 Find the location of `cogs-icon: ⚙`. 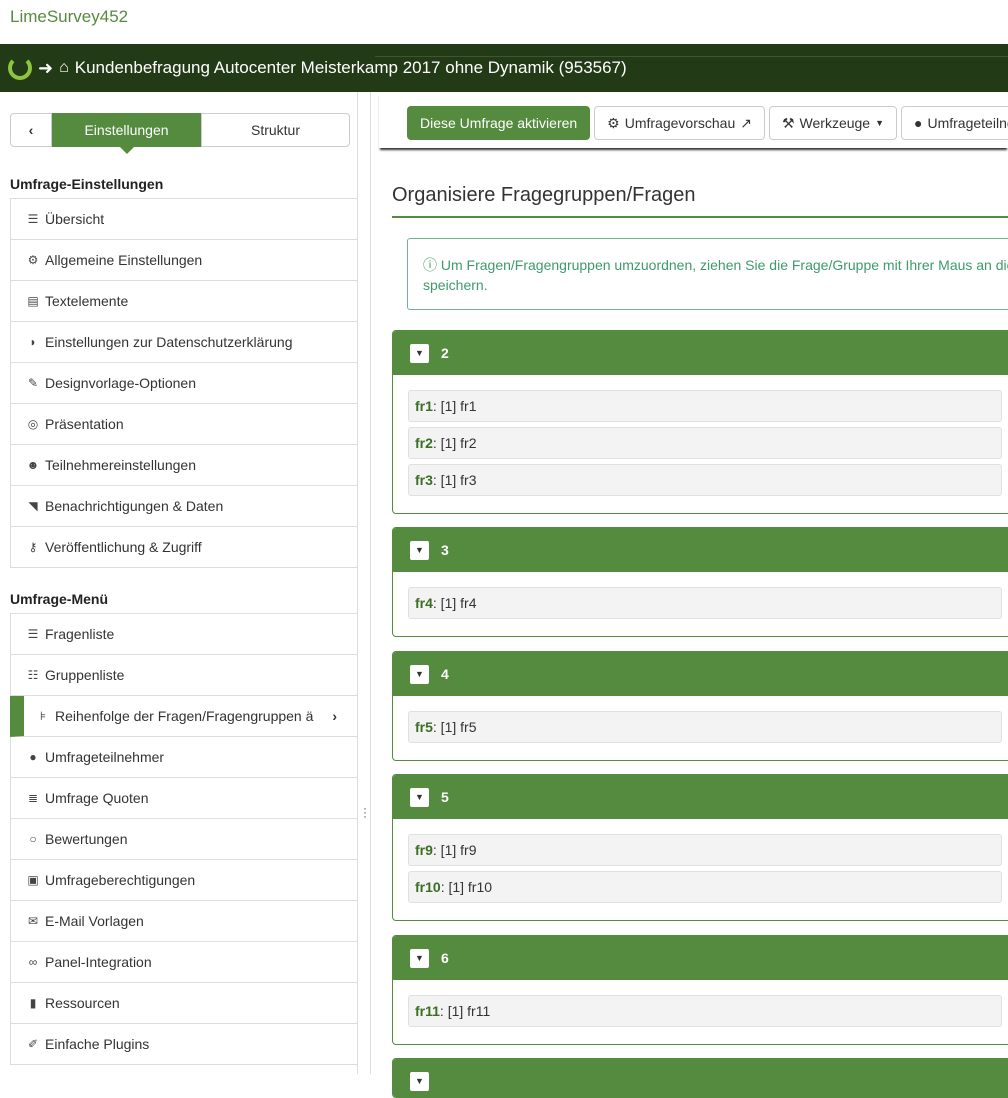

cogs-icon: ⚙ is located at coordinates (33, 260).